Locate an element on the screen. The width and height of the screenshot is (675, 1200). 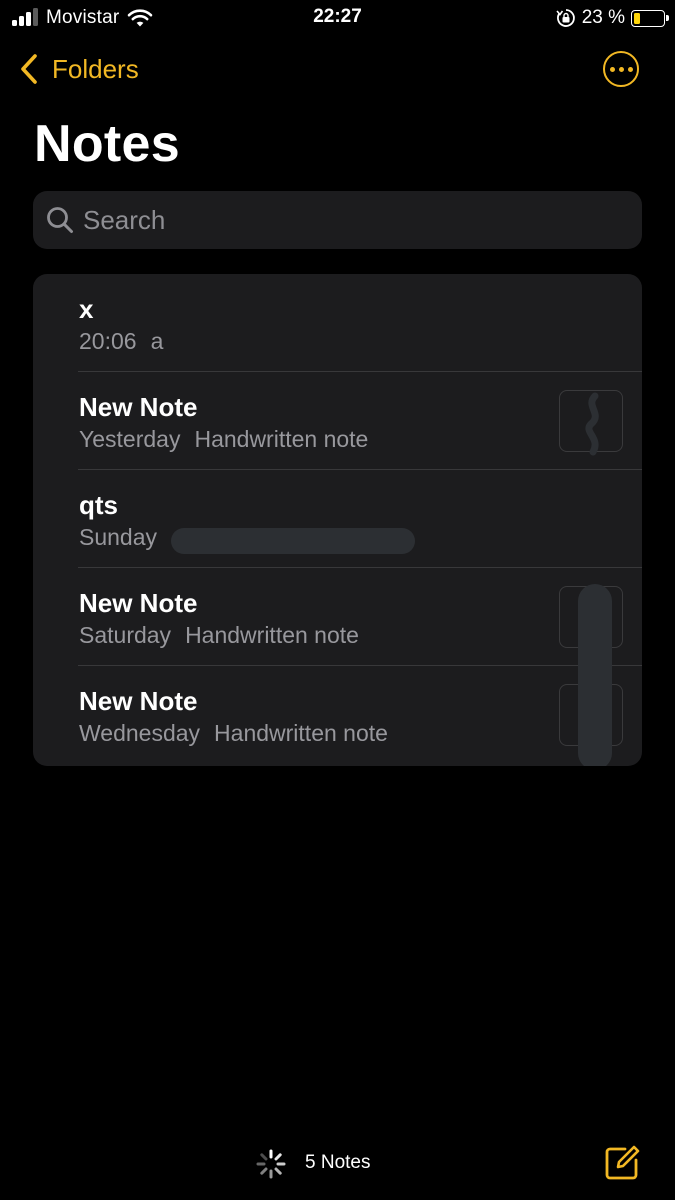
scribble-mark is located at coordinates (592, 424).